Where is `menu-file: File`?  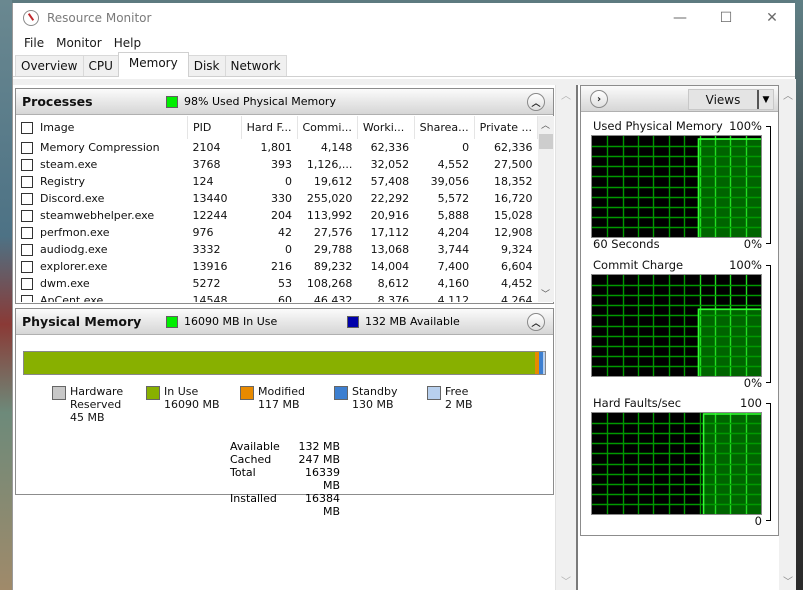
menu-file: File is located at coordinates (34, 43).